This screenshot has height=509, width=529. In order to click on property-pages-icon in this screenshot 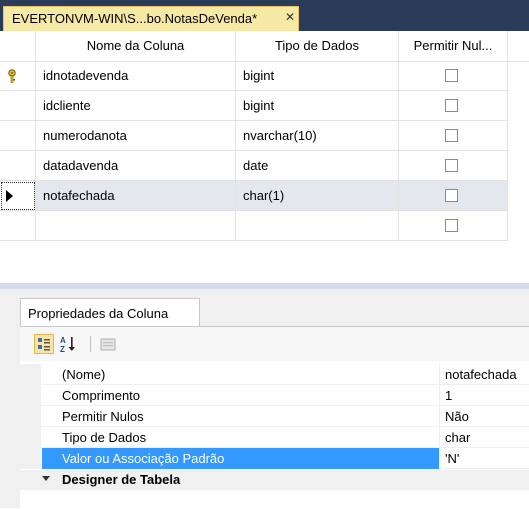, I will do `click(108, 344)`.